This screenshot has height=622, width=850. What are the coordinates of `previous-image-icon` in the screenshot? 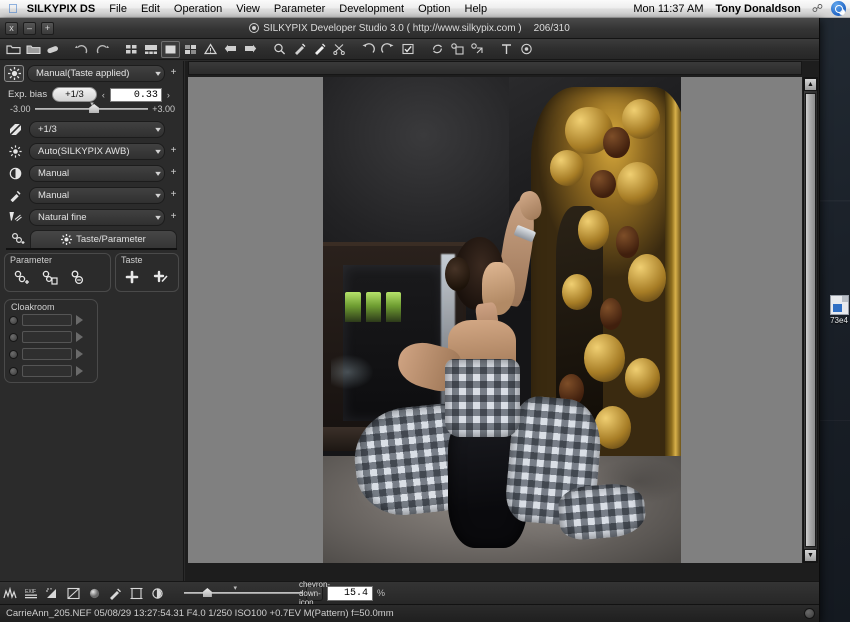 It's located at (230, 49).